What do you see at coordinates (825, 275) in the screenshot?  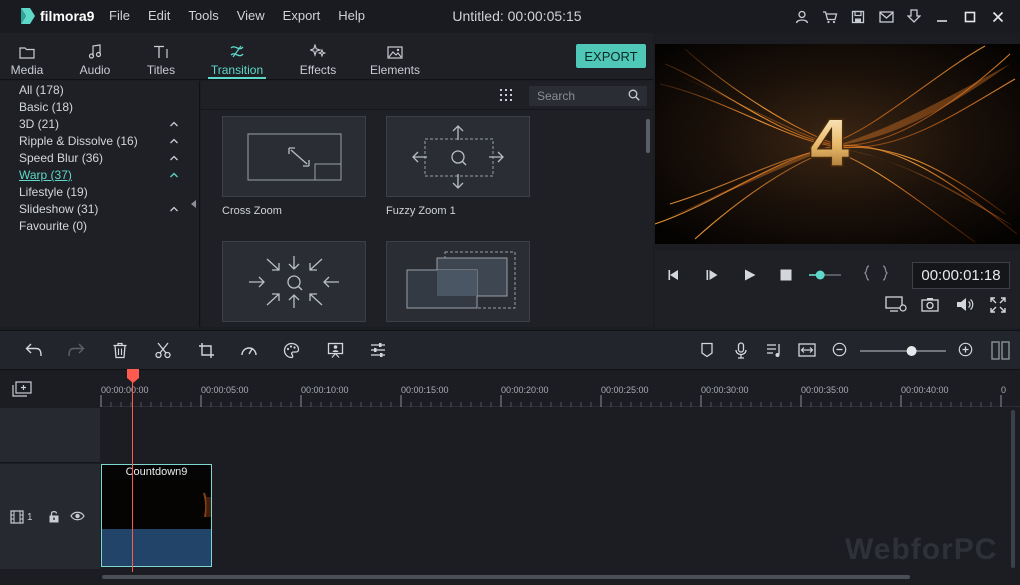 I see `volume-slider` at bounding box center [825, 275].